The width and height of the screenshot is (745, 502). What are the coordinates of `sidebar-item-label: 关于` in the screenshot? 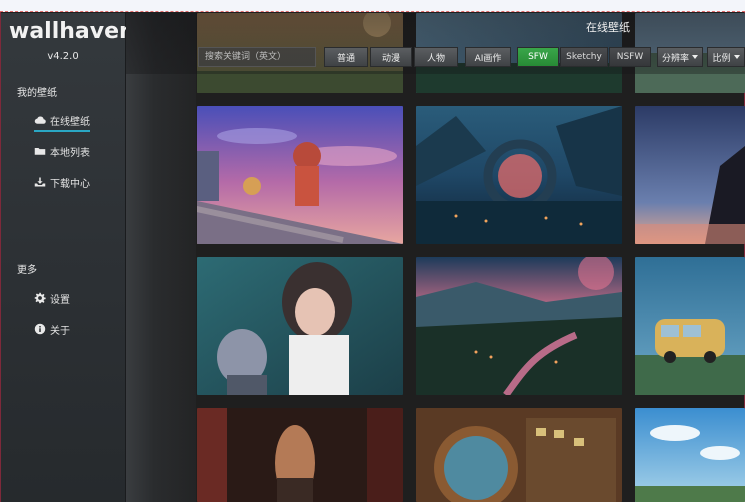 It's located at (60, 331).